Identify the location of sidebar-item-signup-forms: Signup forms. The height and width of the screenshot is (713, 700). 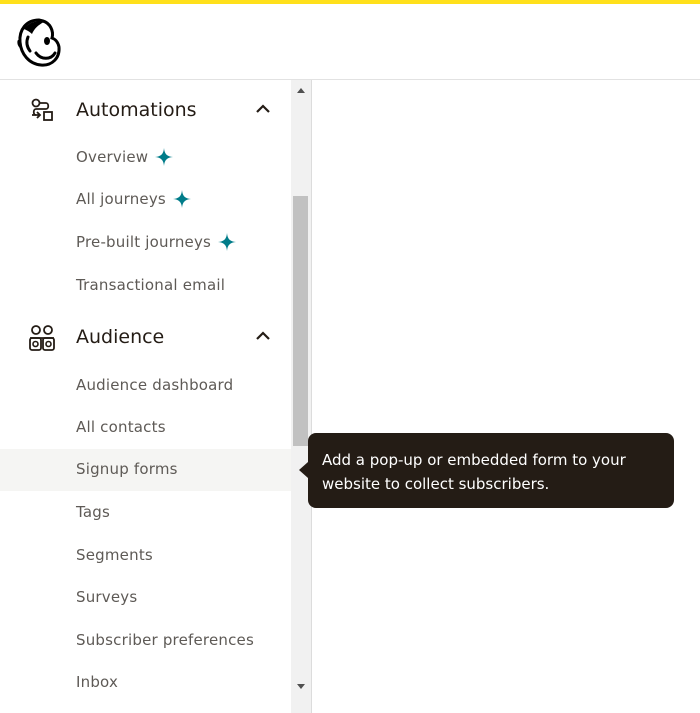
(145, 470).